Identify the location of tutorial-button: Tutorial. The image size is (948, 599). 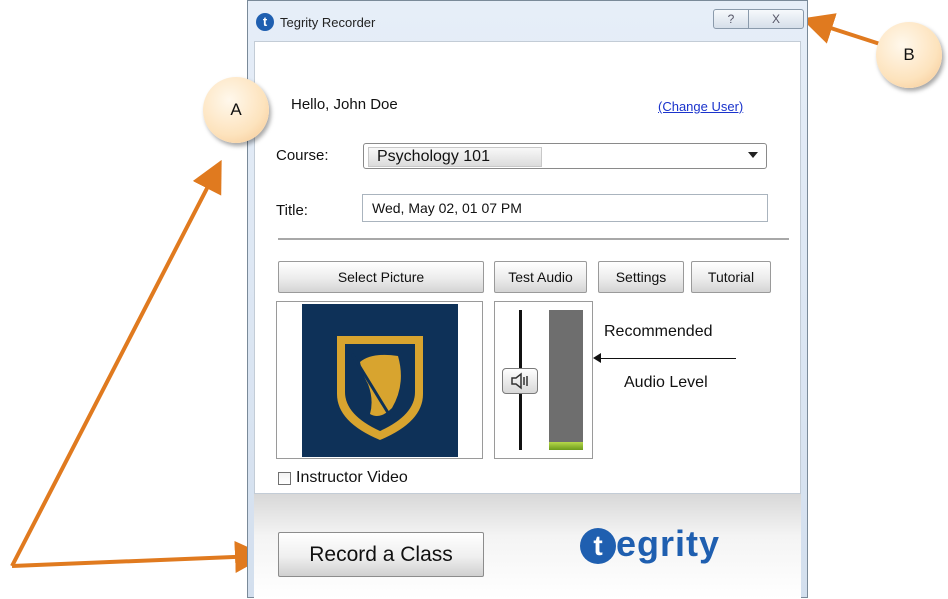
(731, 277).